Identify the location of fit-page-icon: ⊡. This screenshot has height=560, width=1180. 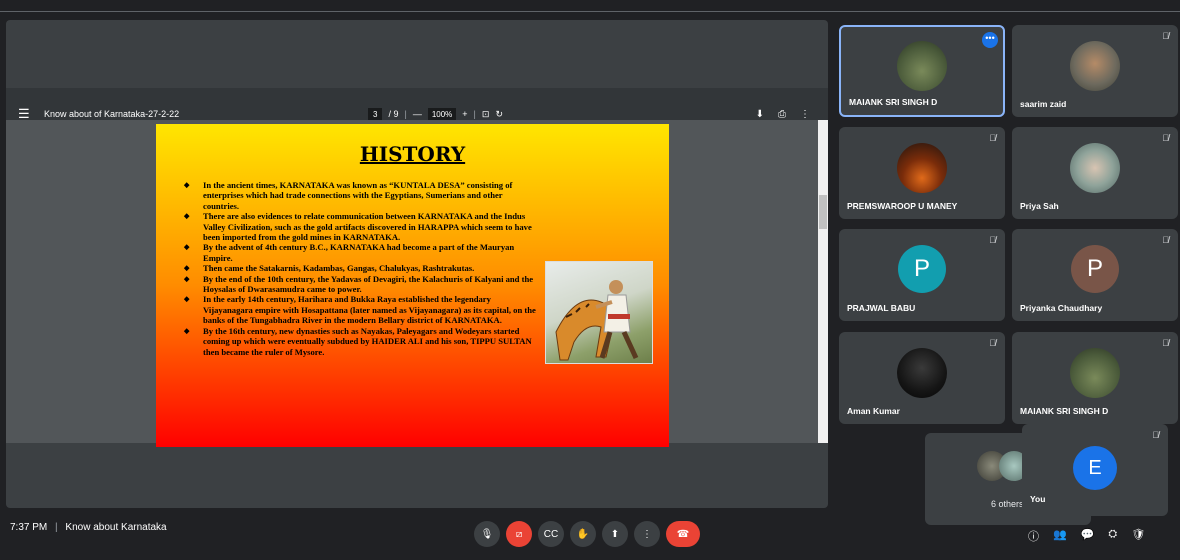
(486, 114).